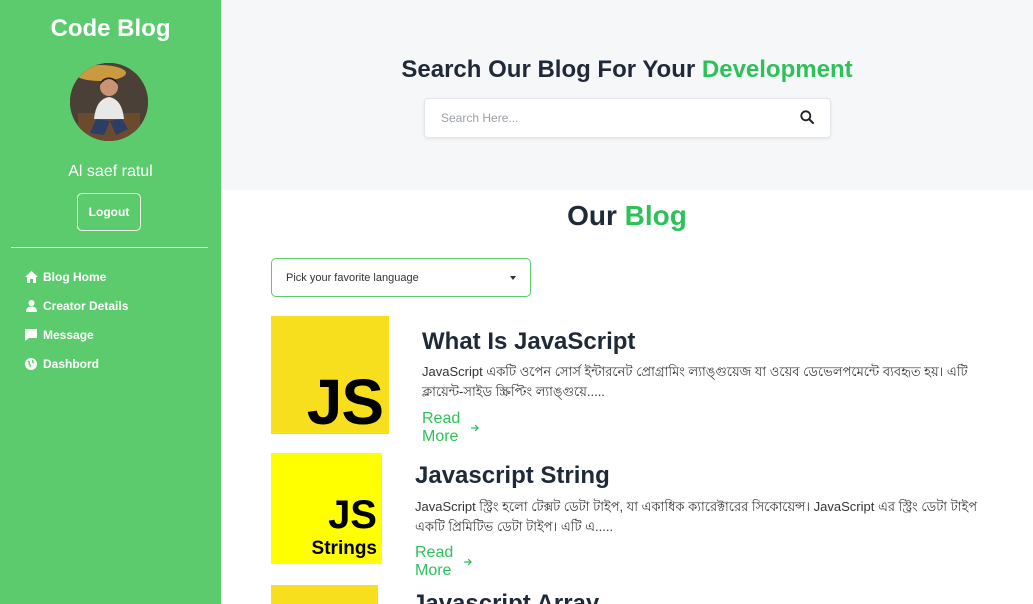  What do you see at coordinates (86, 305) in the screenshot?
I see `sidebar-item-label: Creator Details` at bounding box center [86, 305].